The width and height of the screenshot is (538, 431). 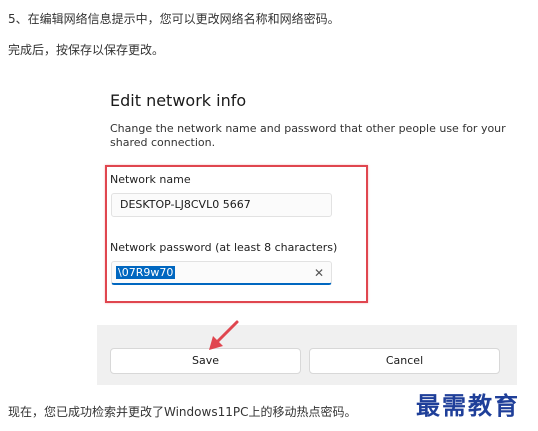 What do you see at coordinates (404, 361) in the screenshot?
I see `cancel-button: Cancel` at bounding box center [404, 361].